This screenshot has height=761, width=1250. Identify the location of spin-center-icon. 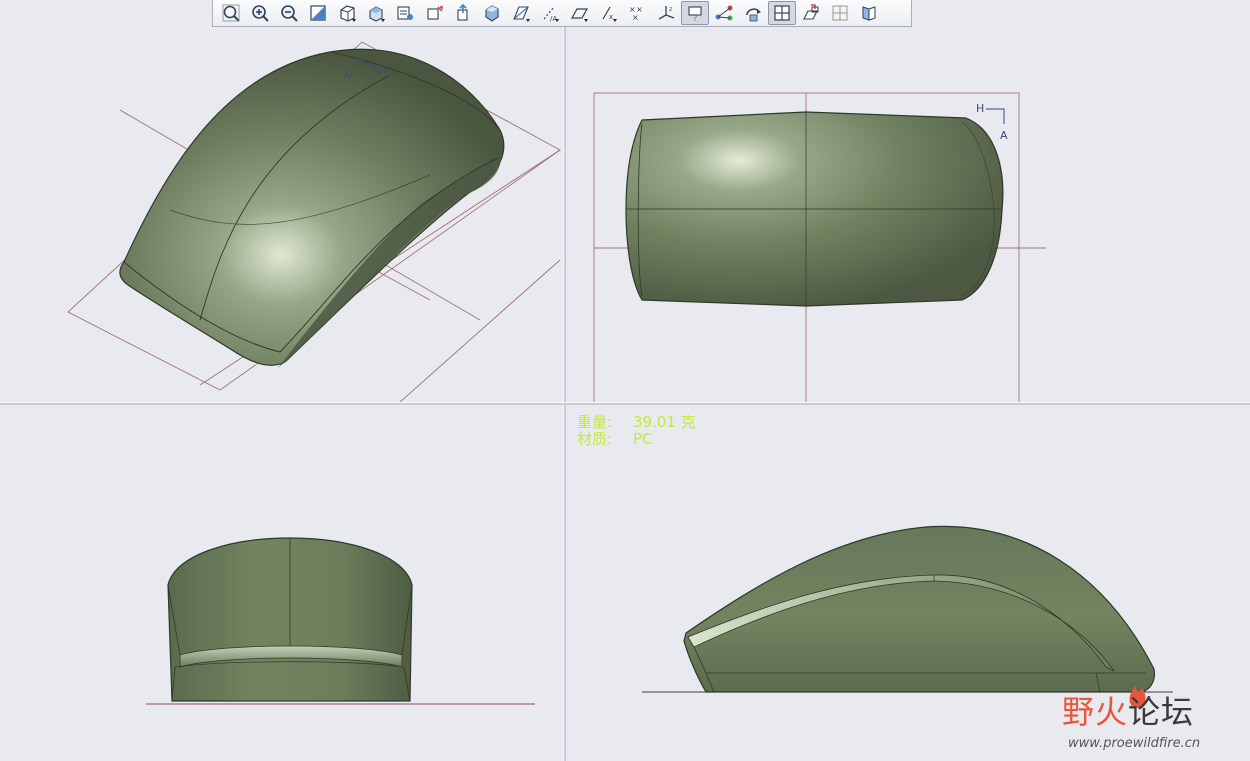
(462, 12).